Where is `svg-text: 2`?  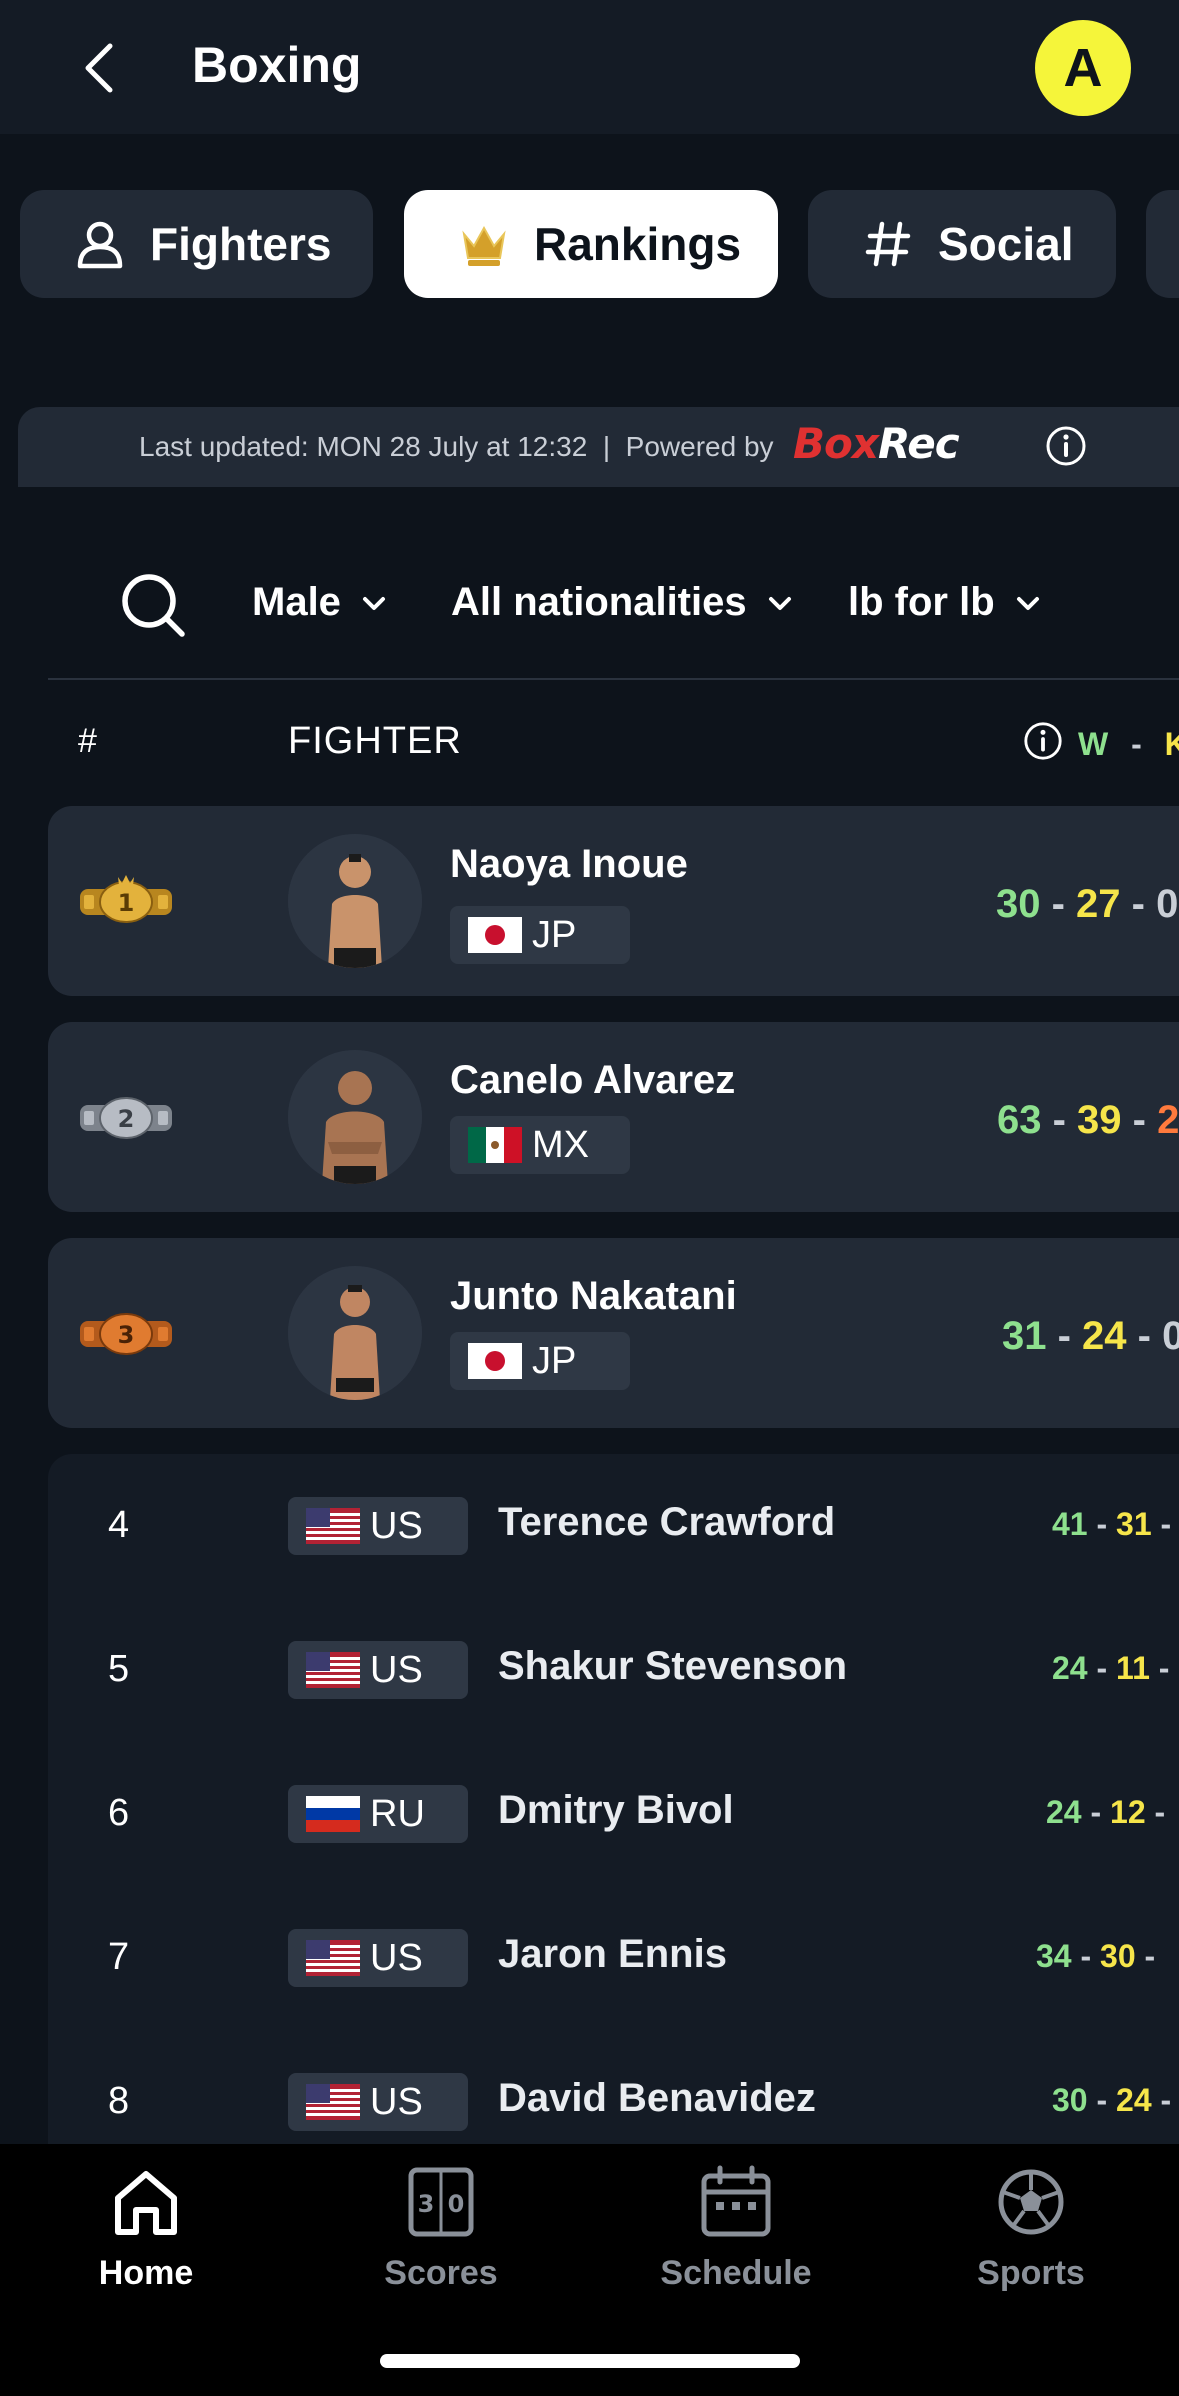
svg-text: 2 is located at coordinates (126, 1119).